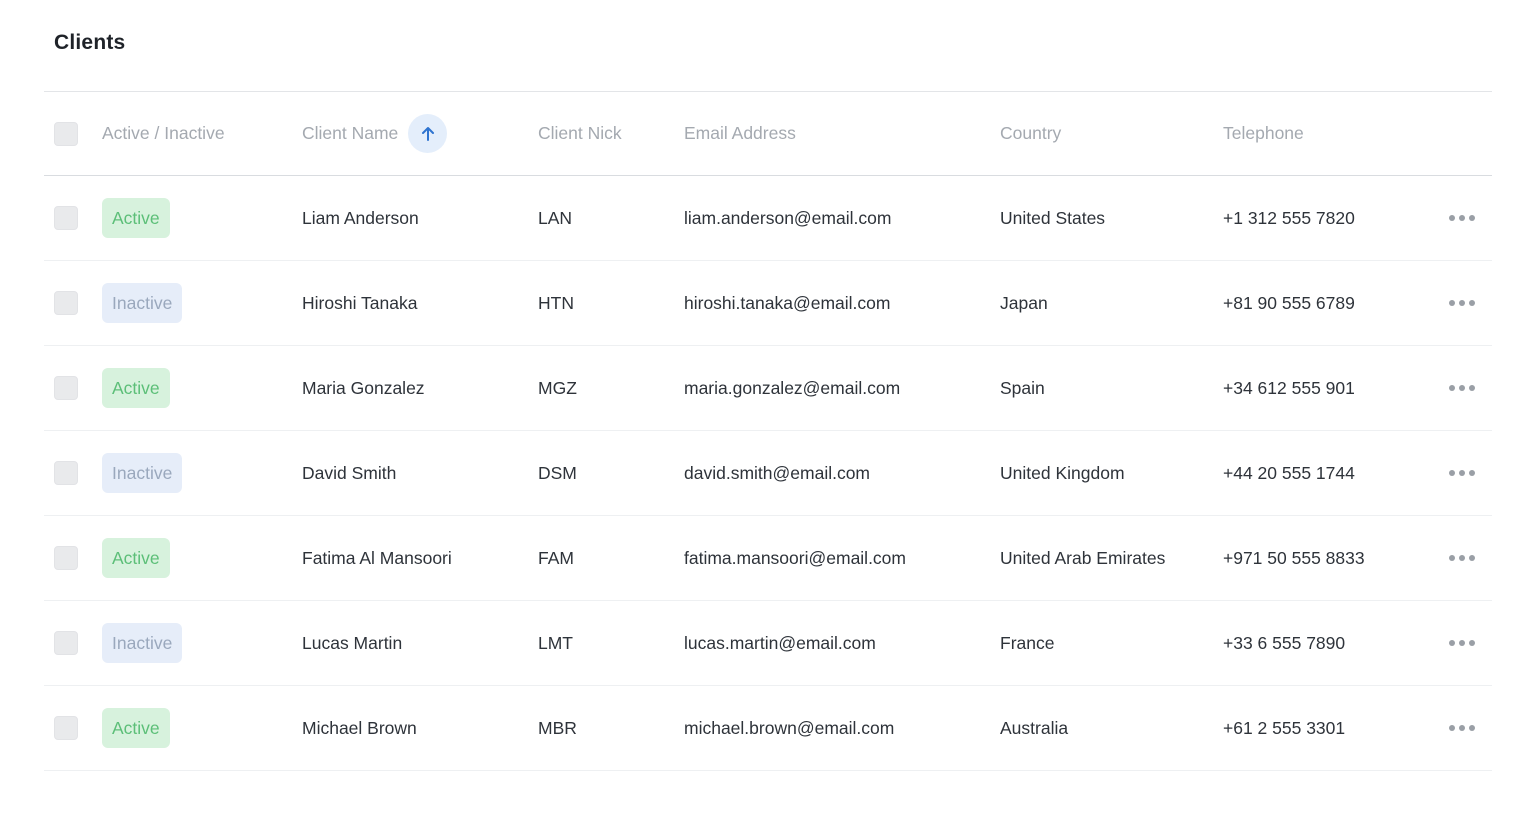 The width and height of the screenshot is (1536, 832). Describe the element at coordinates (556, 302) in the screenshot. I see `client-nick: HTN` at that location.